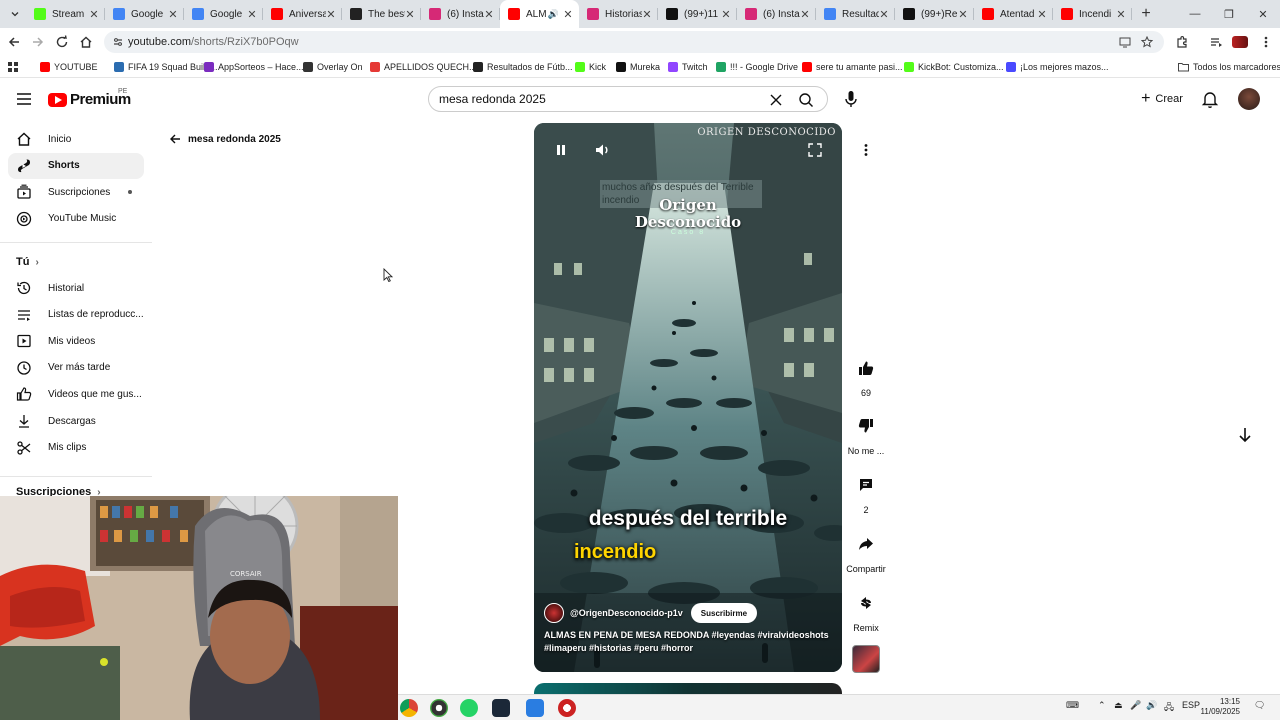 The height and width of the screenshot is (720, 1280). Describe the element at coordinates (1245, 435) in the screenshot. I see `next-video-button` at that location.